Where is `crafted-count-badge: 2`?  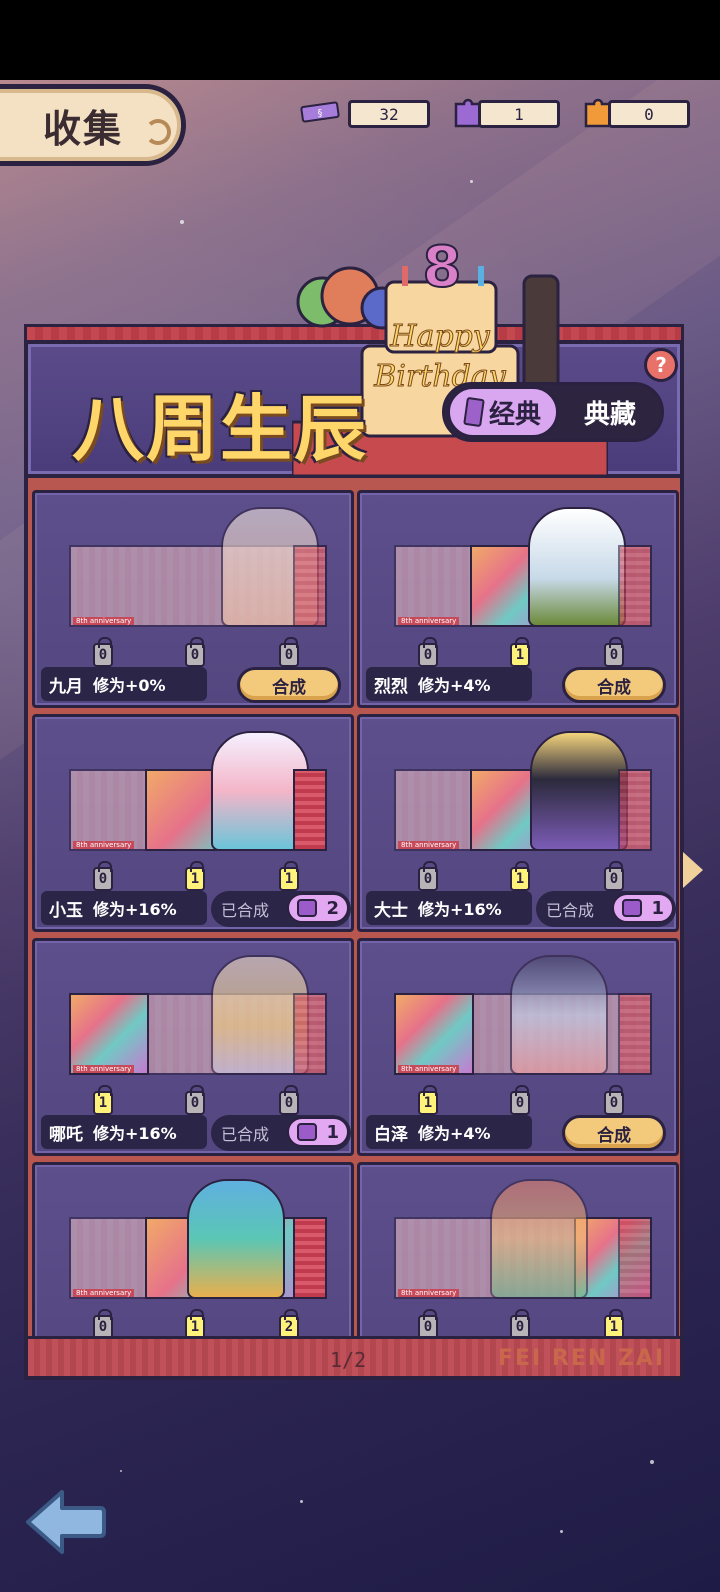 crafted-count-badge: 2 is located at coordinates (318, 908).